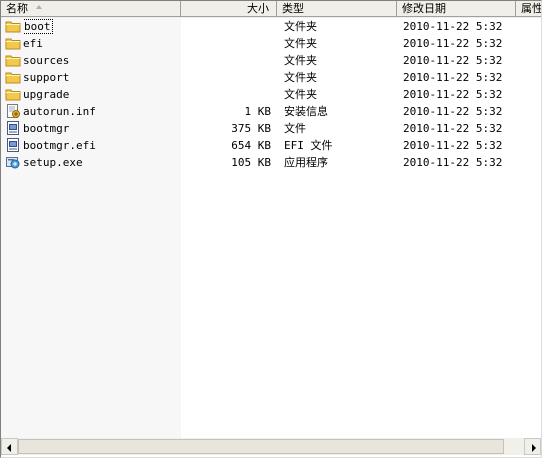 Image resolution: width=542 pixels, height=458 pixels. What do you see at coordinates (91, 9) in the screenshot?
I see `column-header-name: 名称` at bounding box center [91, 9].